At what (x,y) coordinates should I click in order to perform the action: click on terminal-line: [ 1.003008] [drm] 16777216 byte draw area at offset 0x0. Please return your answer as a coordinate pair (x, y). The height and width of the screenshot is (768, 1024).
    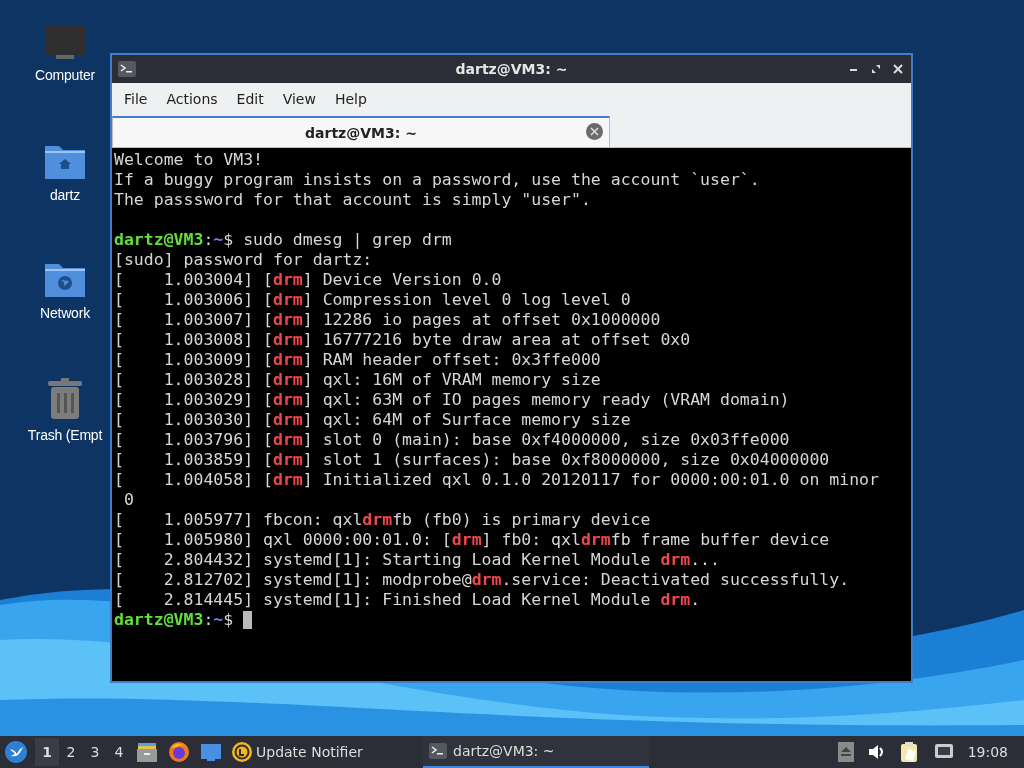
    Looking at the image, I should click on (402, 340).